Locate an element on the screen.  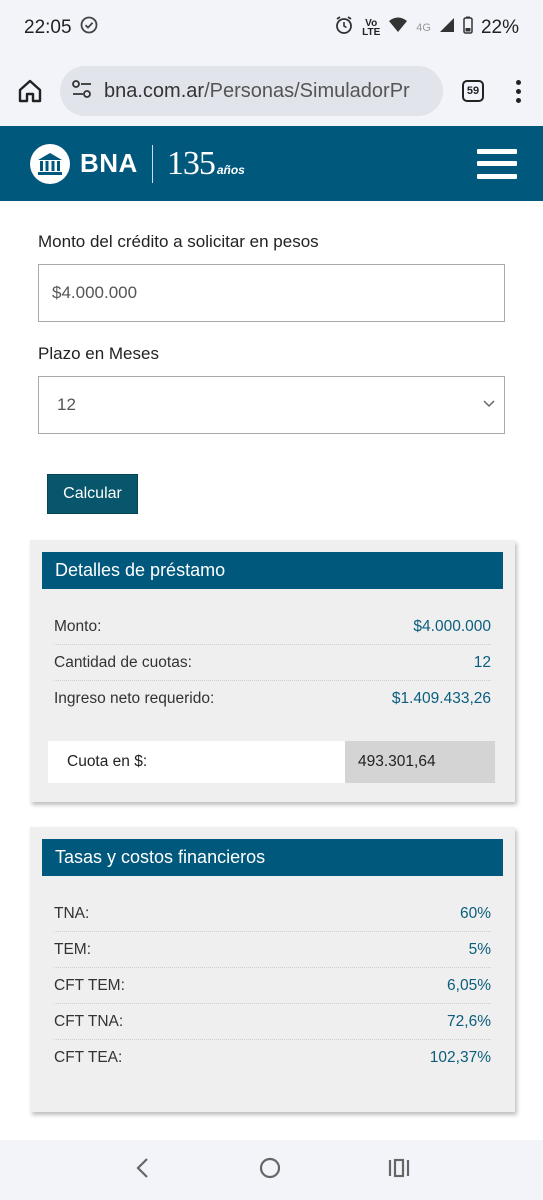
volte-bottom: LTE is located at coordinates (371, 32).